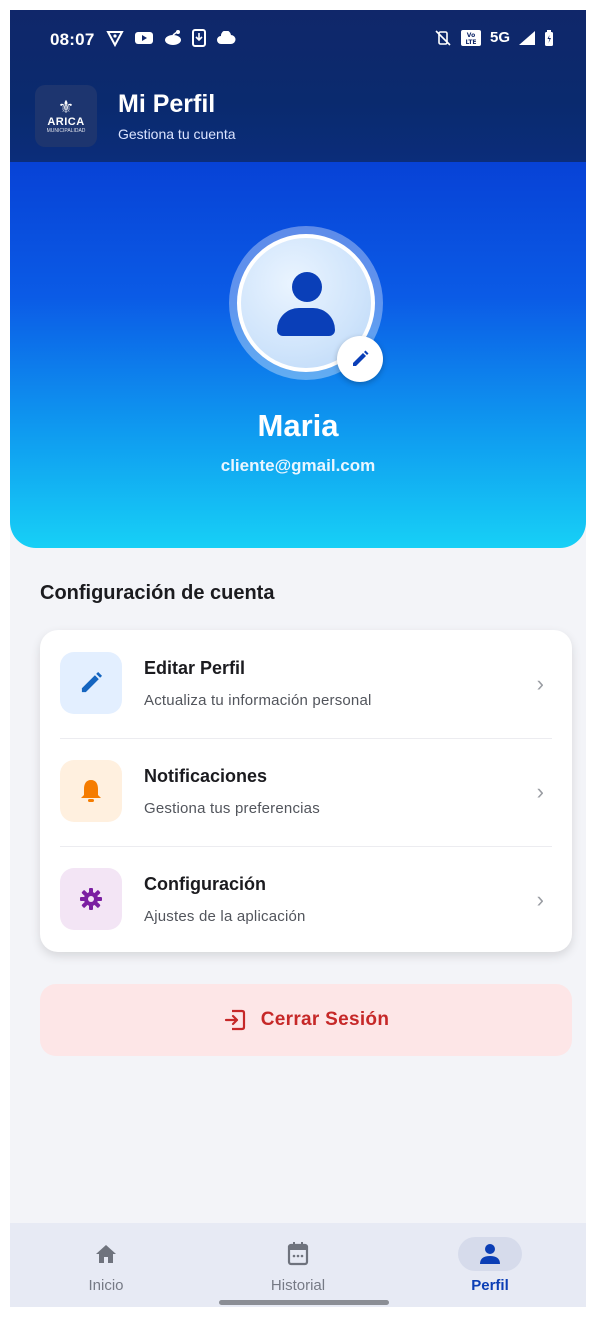 The width and height of the screenshot is (596, 1317). What do you see at coordinates (206, 776) in the screenshot?
I see `row-title: Notificaciones` at bounding box center [206, 776].